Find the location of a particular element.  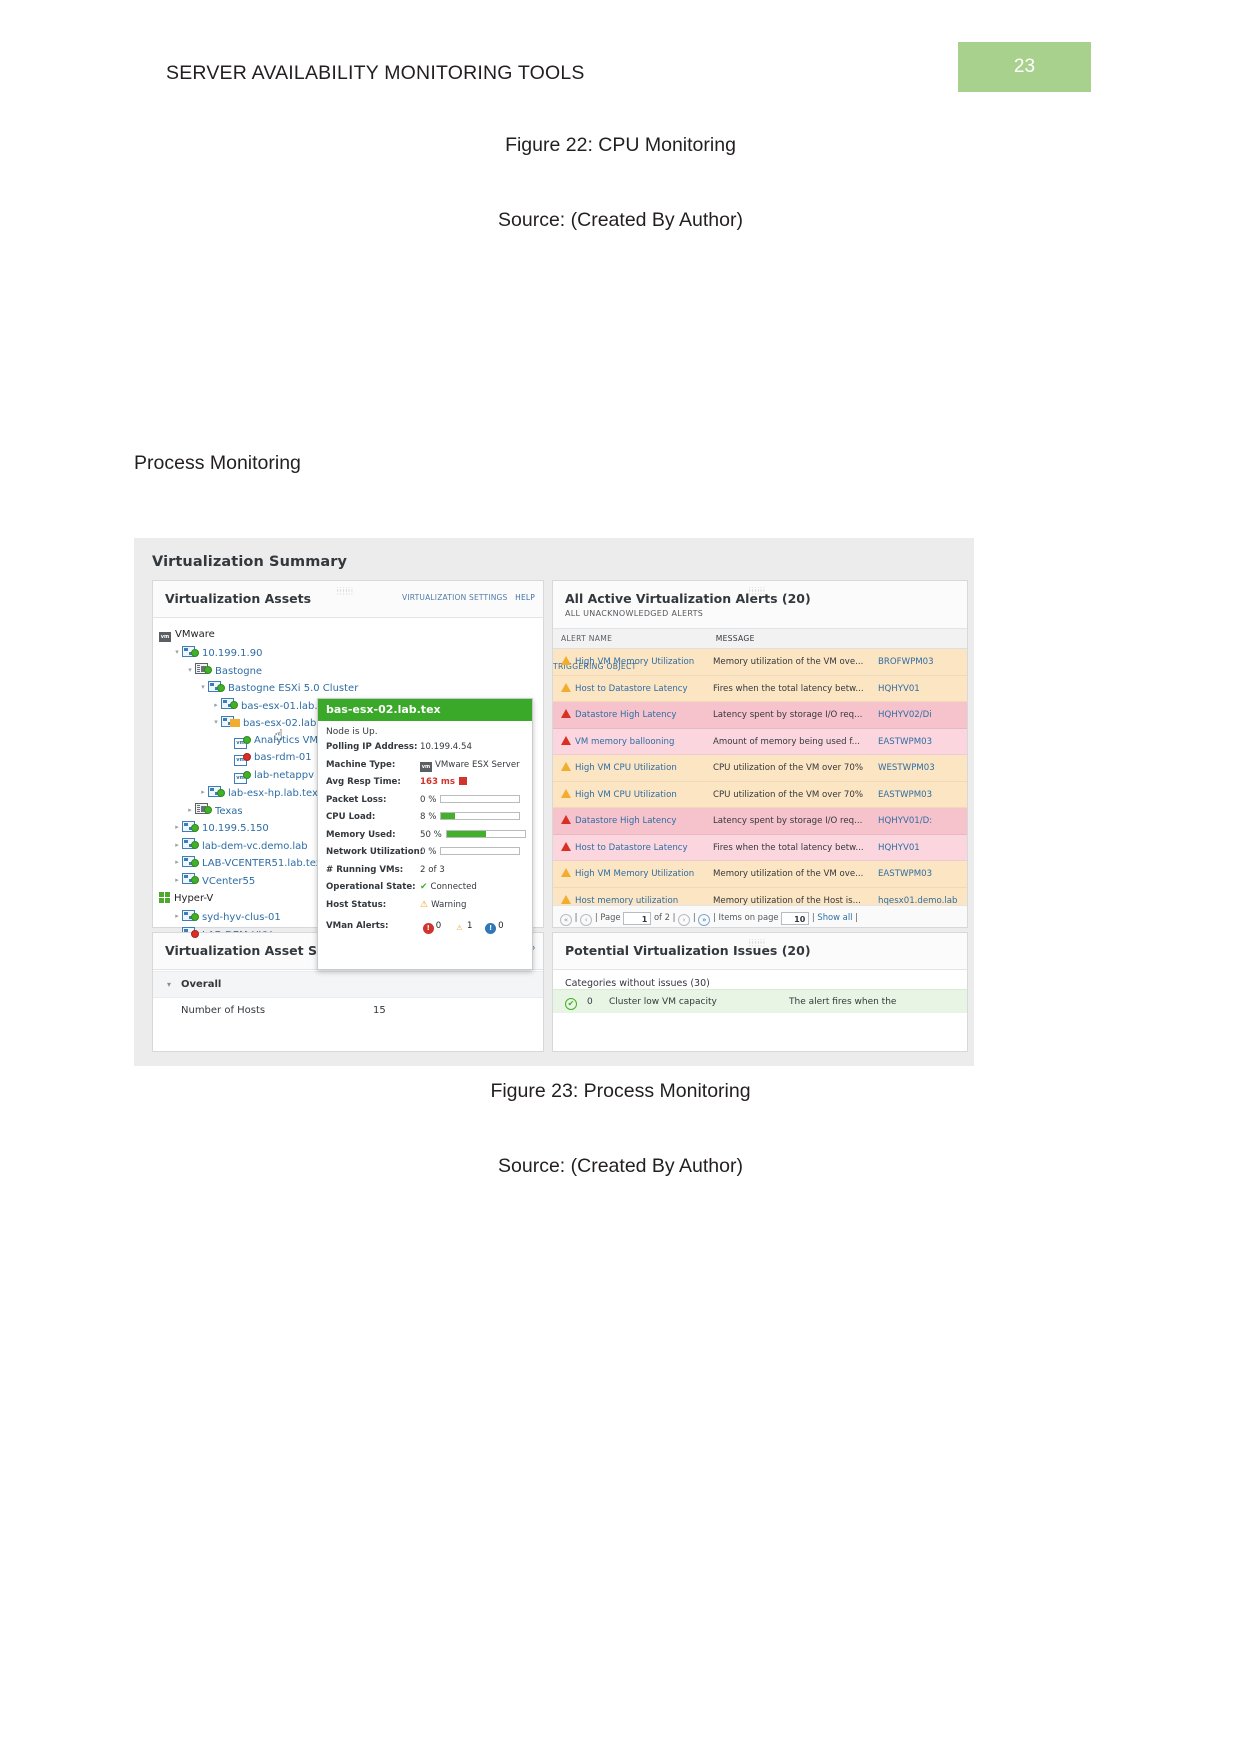

alert-message-cell: CPU utilization of the VM over 70% is located at coordinates (788, 794).